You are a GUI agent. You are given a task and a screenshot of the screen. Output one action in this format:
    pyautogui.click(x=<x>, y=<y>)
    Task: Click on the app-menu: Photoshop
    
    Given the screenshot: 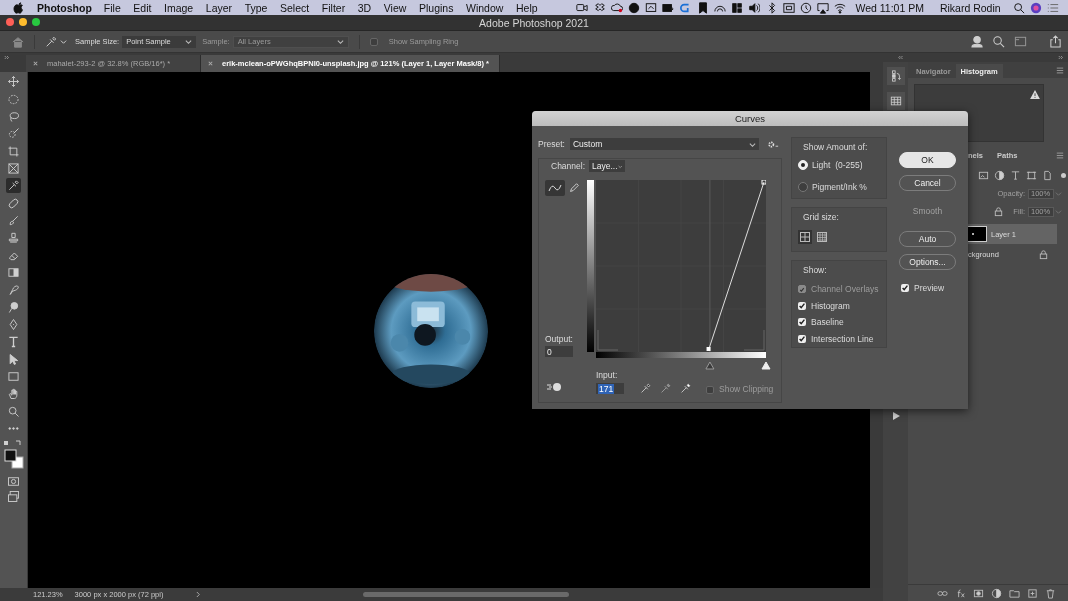 What is the action you would take?
    pyautogui.click(x=64, y=7)
    